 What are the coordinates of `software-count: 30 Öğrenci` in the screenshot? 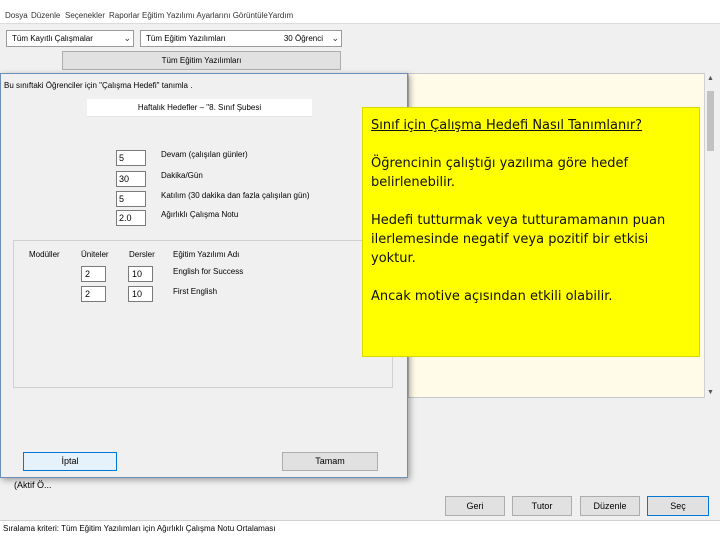 It's located at (303, 38).